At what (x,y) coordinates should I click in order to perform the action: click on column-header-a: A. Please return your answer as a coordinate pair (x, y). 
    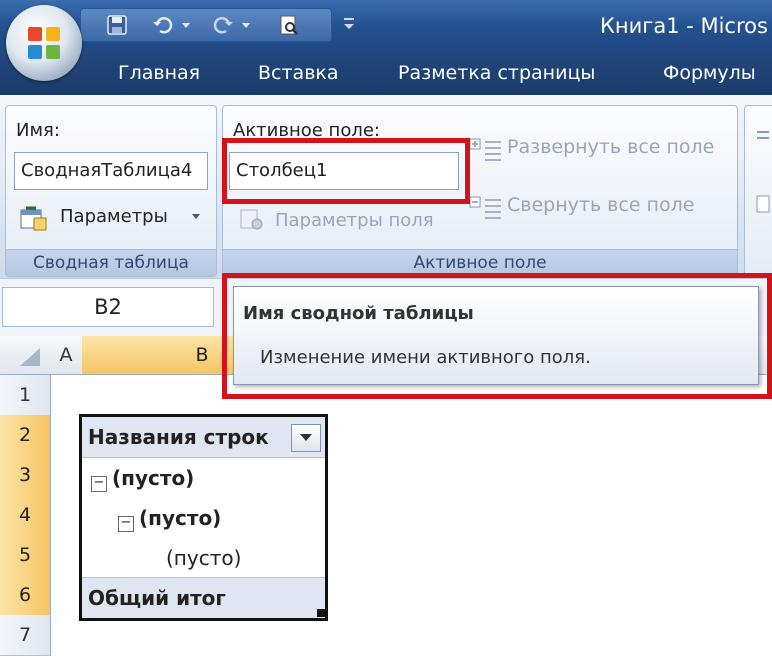
    Looking at the image, I should click on (66, 355).